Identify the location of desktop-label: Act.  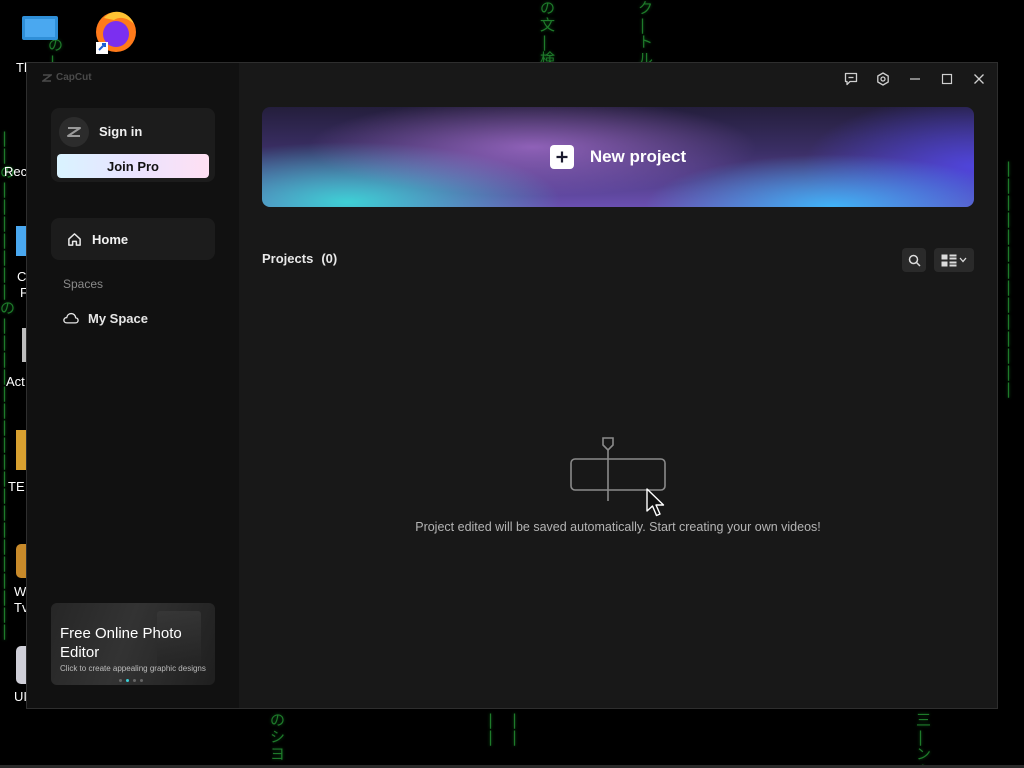
(15, 381).